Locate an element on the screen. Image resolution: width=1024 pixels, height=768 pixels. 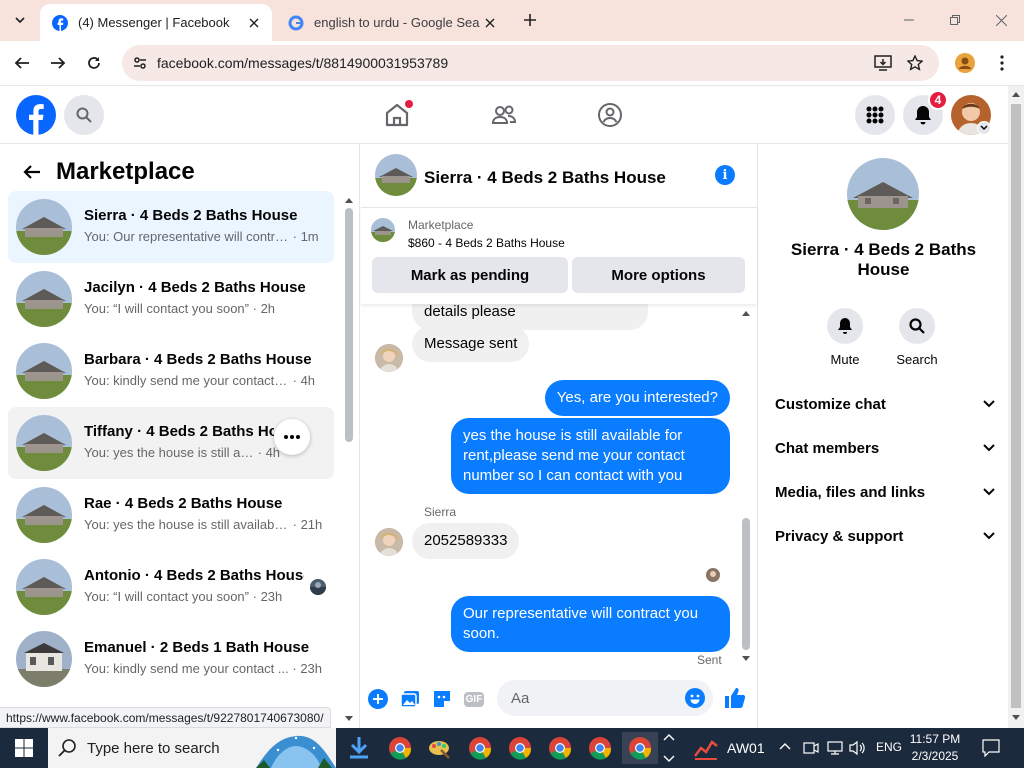
message-scrollbar is located at coordinates (746, 486).